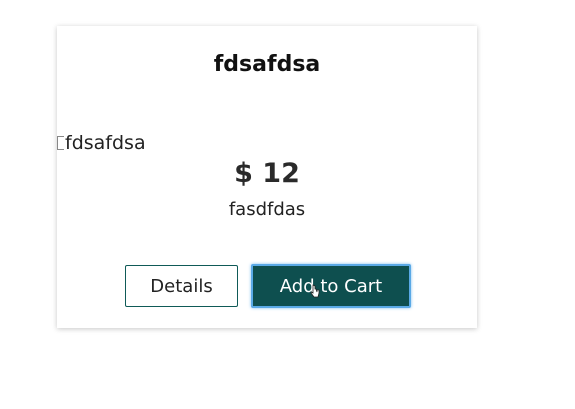 This screenshot has width=575, height=409. I want to click on pointer-cursor-icon, so click(315, 291).